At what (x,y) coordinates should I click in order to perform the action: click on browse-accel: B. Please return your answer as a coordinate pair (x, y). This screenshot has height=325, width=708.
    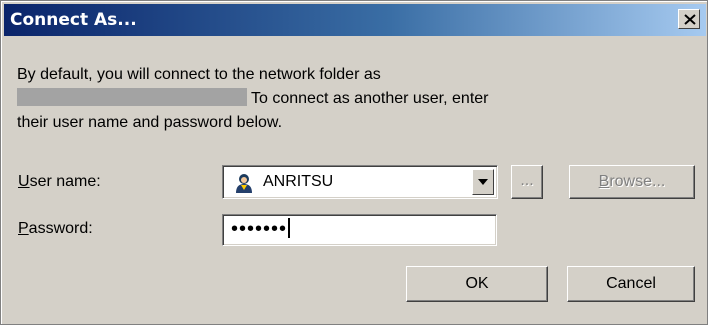
    Looking at the image, I should click on (604, 181).